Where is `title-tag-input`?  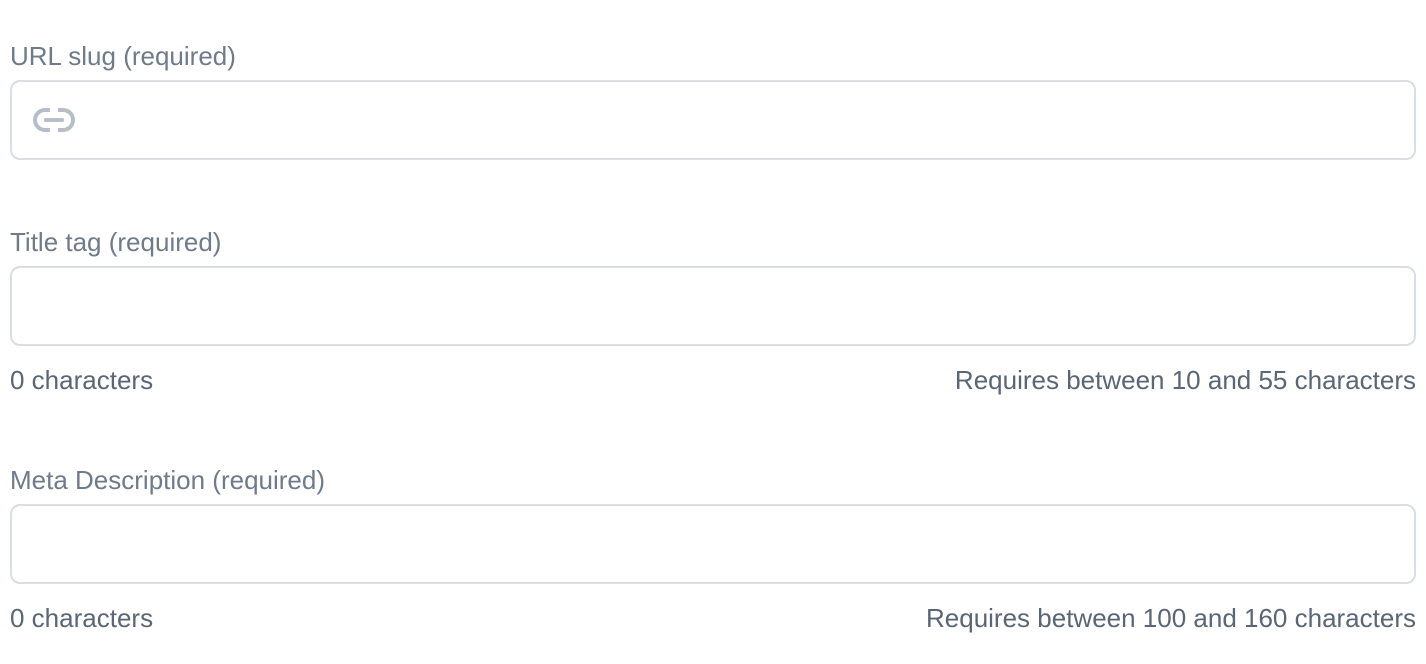 title-tag-input is located at coordinates (713, 306).